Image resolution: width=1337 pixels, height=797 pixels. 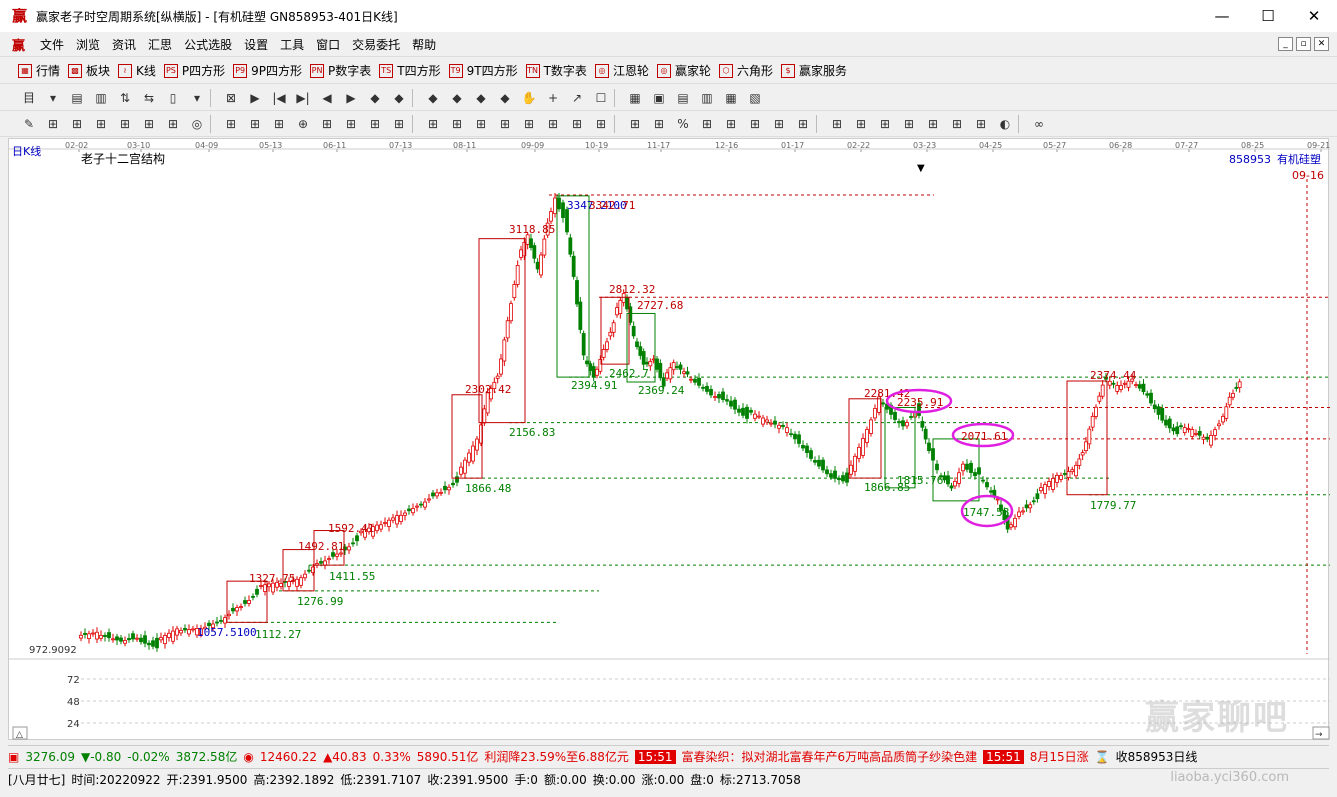 What do you see at coordinates (1268, 16) in the screenshot?
I see `maximize-button: ☐` at bounding box center [1268, 16].